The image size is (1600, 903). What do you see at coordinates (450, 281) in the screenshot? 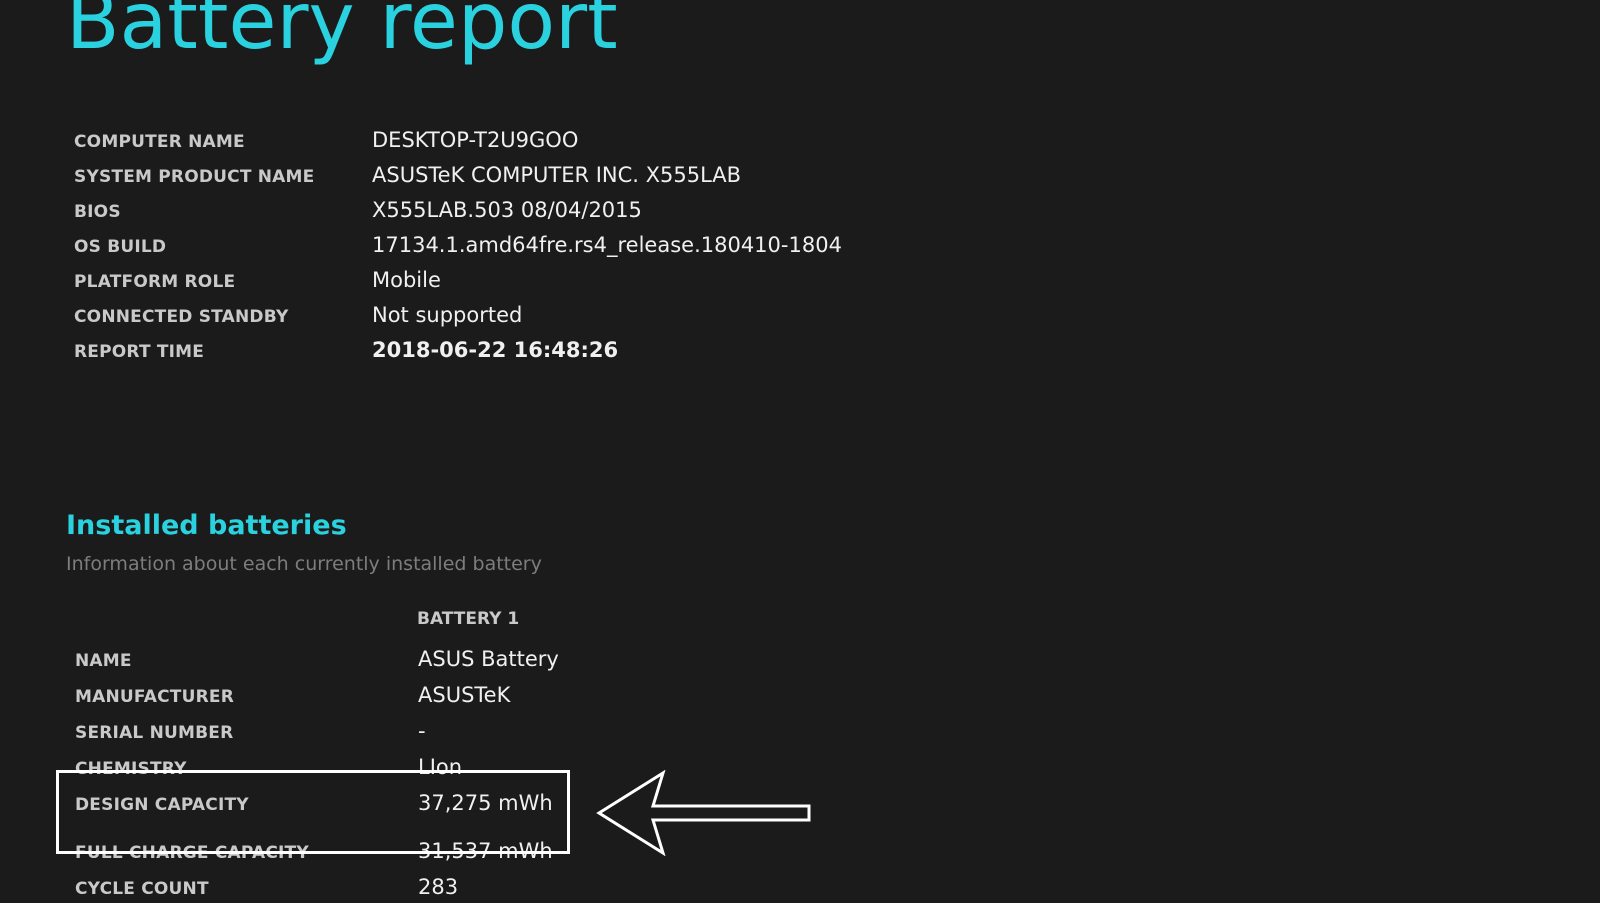
I see `info-row-platform-role: PLATFORM ROLE Mobile` at bounding box center [450, 281].